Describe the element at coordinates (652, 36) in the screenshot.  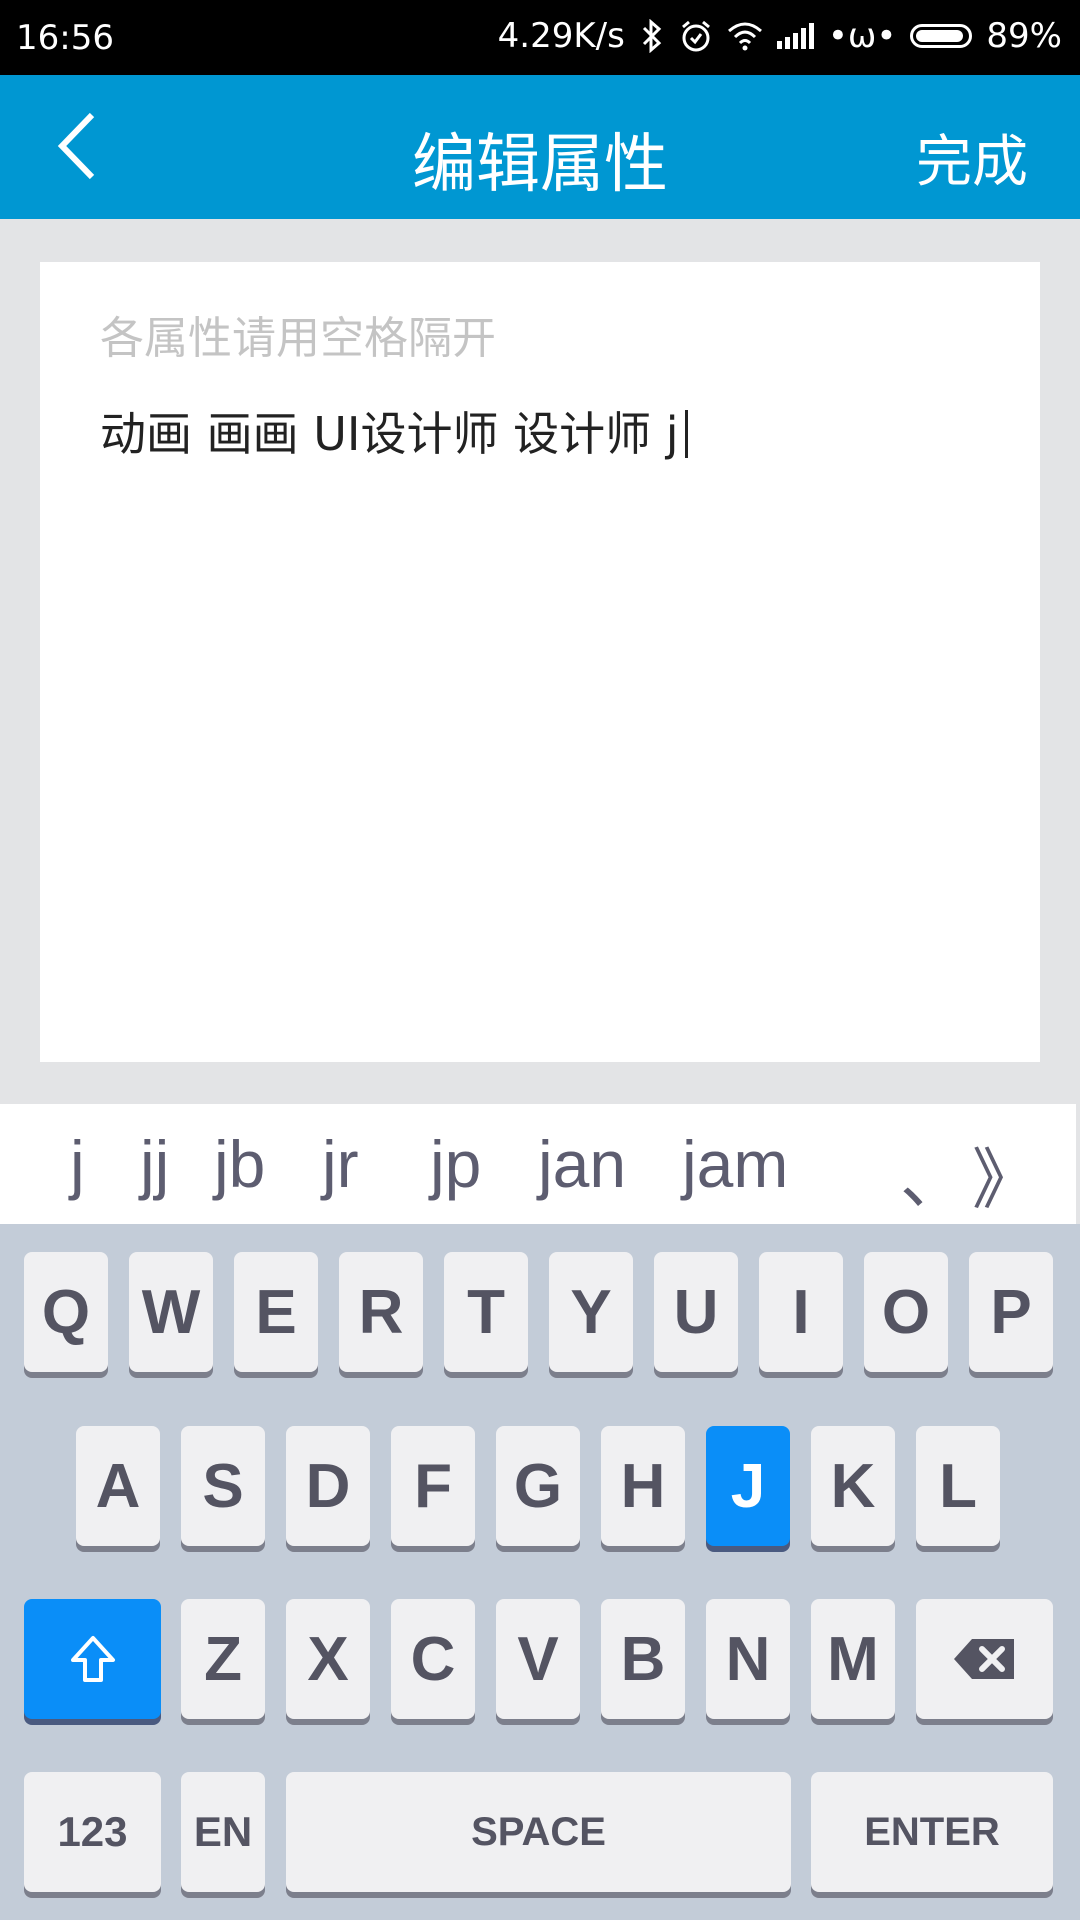
I see `bluetooth-icon` at that location.